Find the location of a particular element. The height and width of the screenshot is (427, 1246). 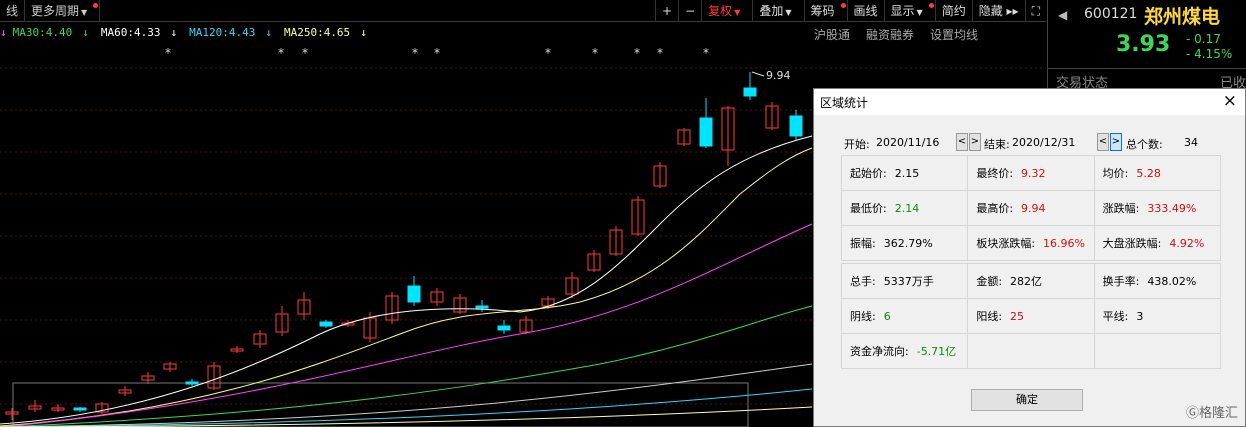

change-percent: - 4.15% is located at coordinates (1209, 54).